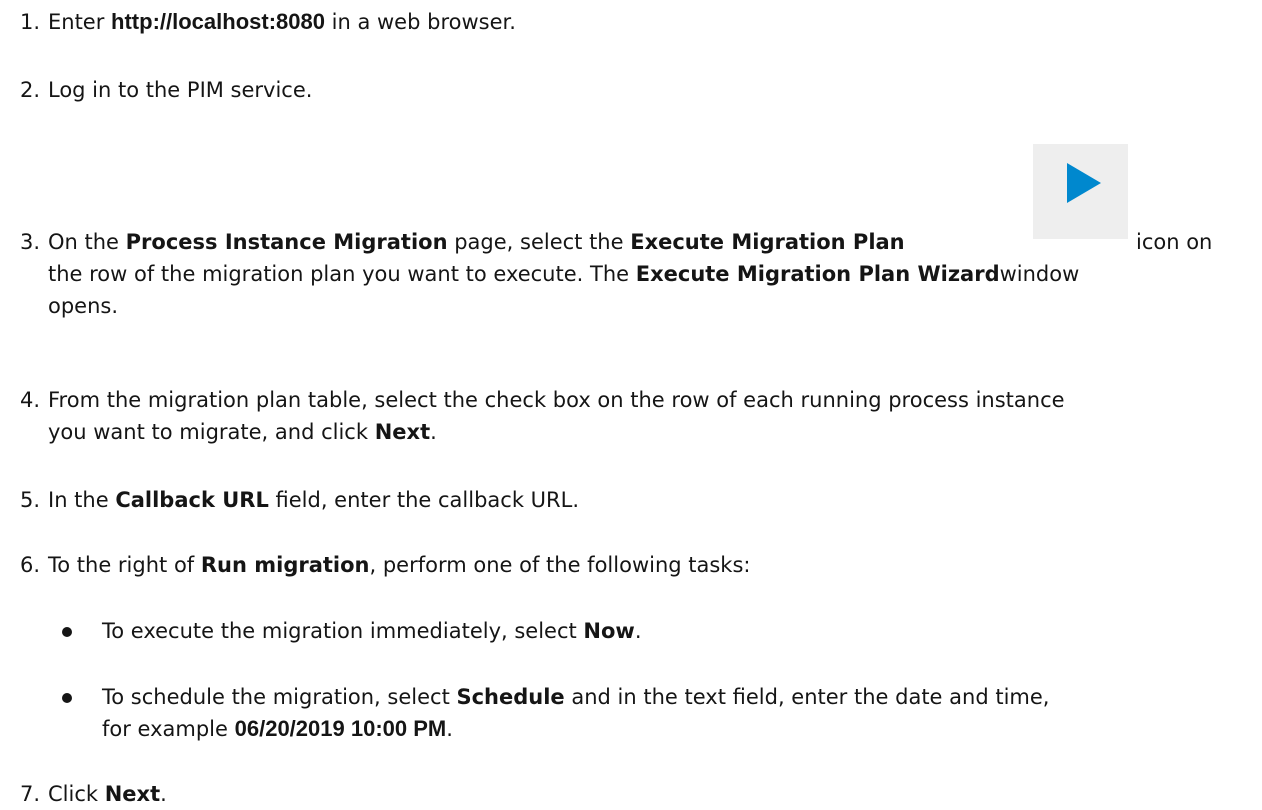 The width and height of the screenshot is (1262, 810). Describe the element at coordinates (1174, 242) in the screenshot. I see `step-text: icon on` at that location.